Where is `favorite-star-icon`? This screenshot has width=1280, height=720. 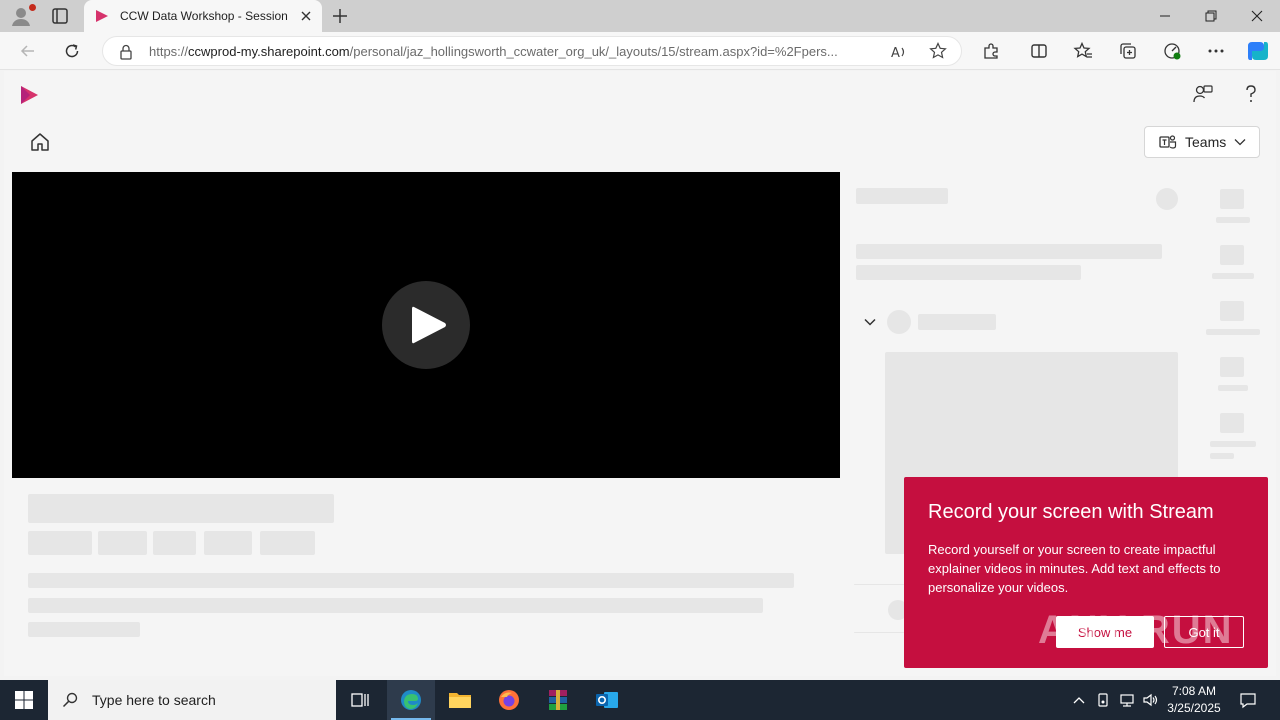
favorite-star-icon is located at coordinates (938, 51).